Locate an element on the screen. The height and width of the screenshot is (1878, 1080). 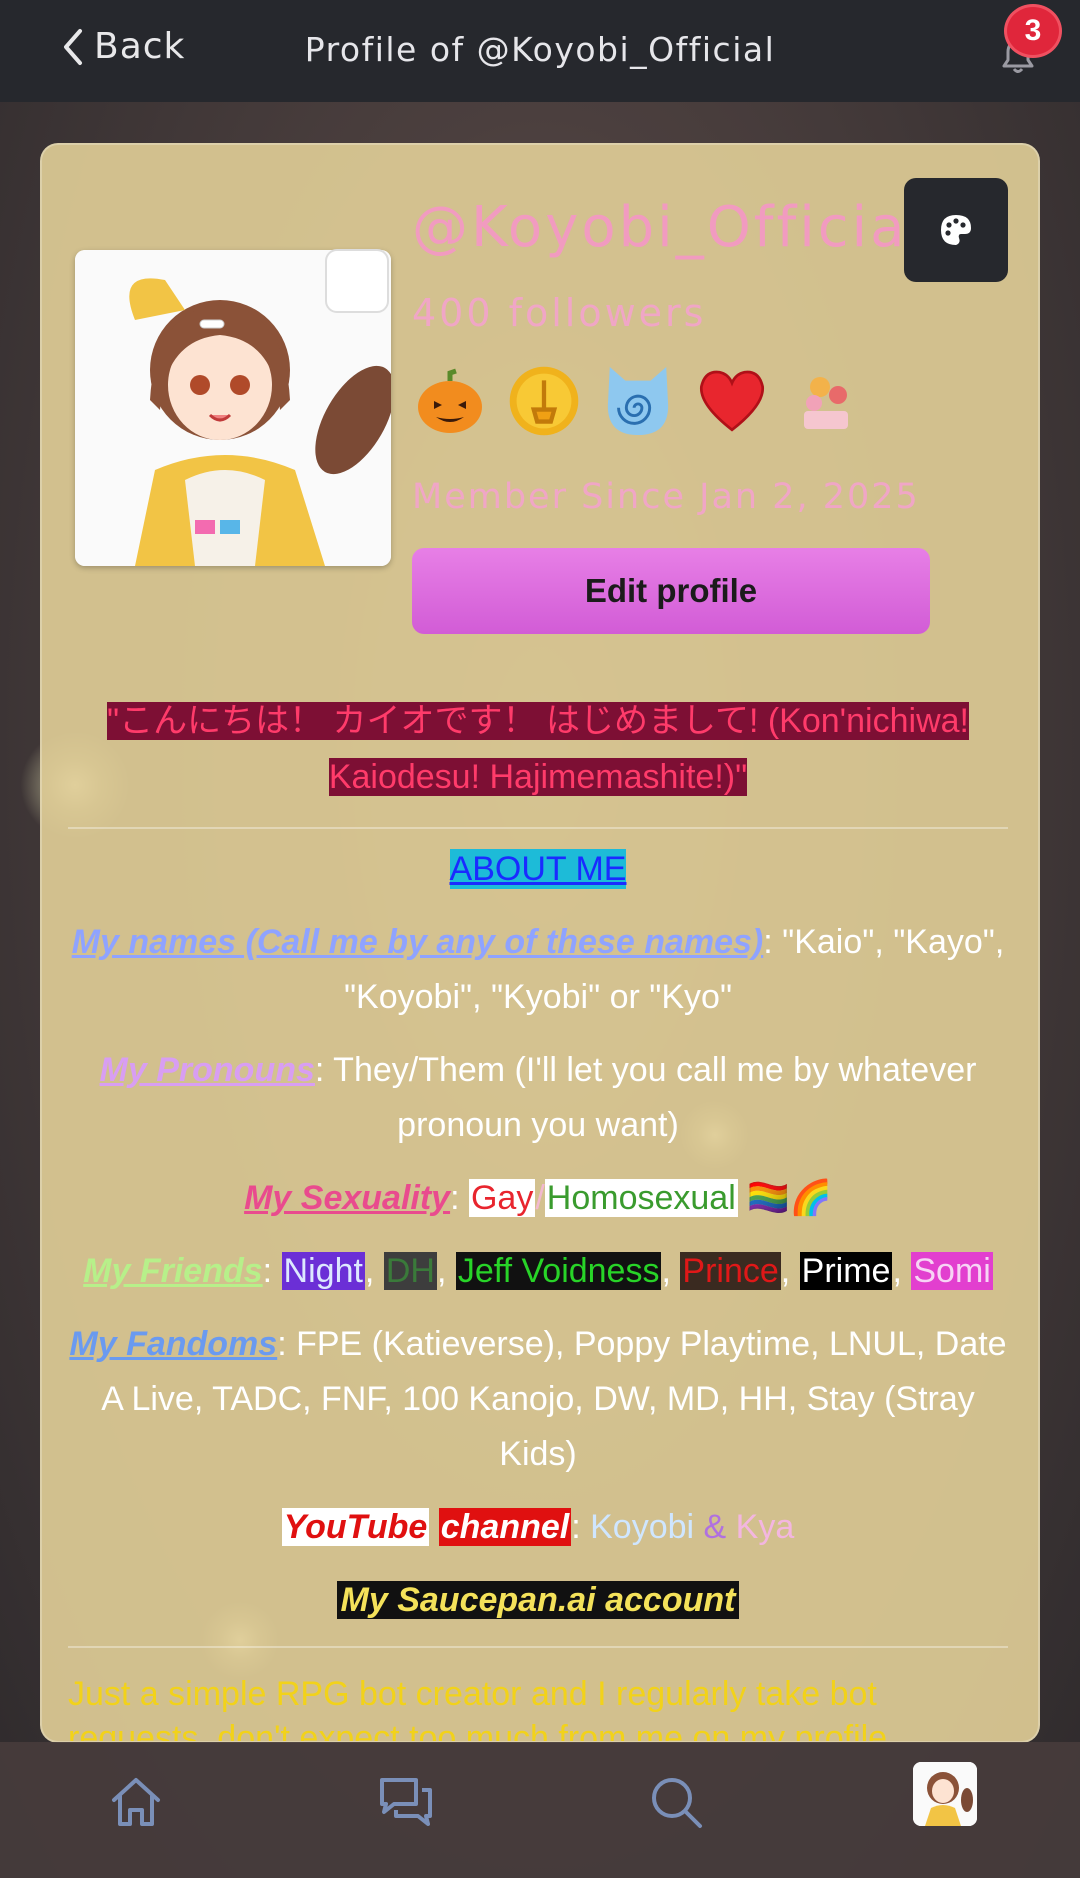
youtube-line: YouTube channel: Koyobi & Kya is located at coordinates (538, 1527).